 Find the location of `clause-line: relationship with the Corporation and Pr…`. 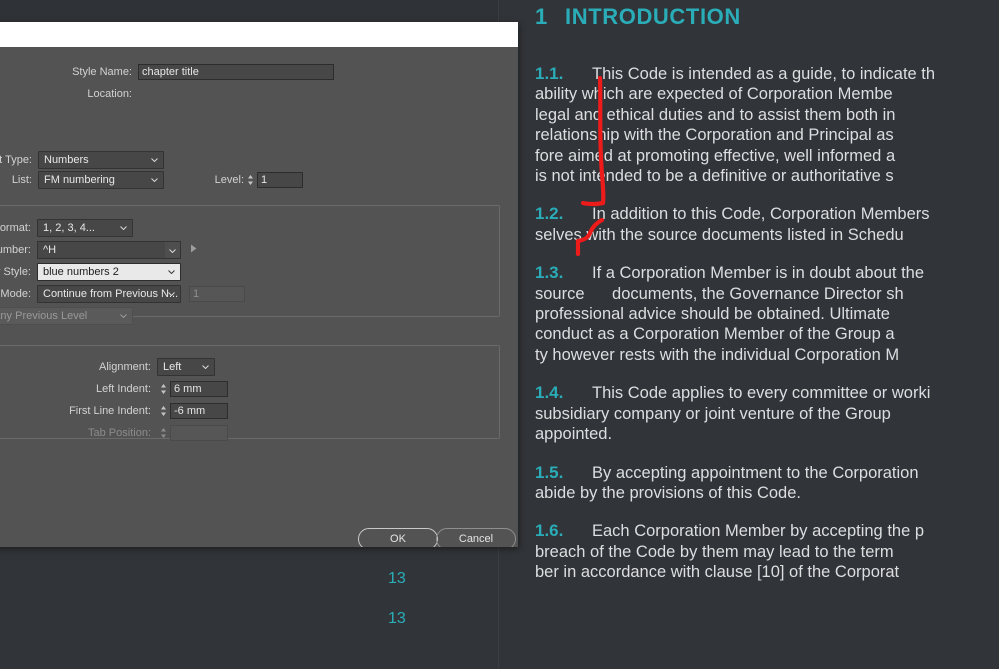

clause-line: relationship with the Corporation and Pr… is located at coordinates (714, 135).